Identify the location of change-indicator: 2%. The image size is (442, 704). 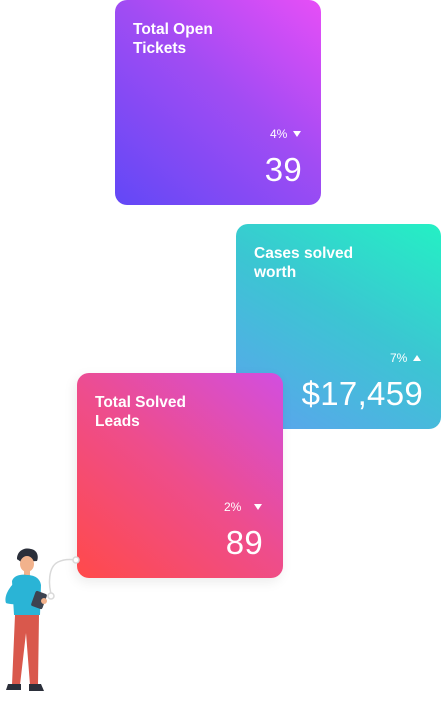
(243, 507).